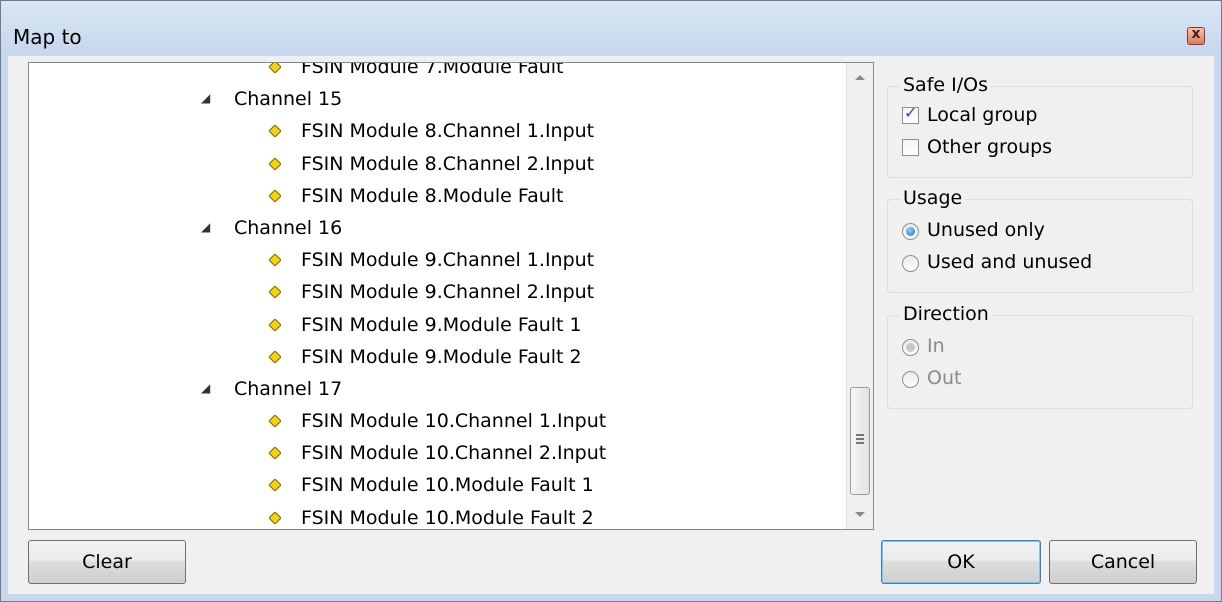  I want to click on scroll-down-icon, so click(860, 514).